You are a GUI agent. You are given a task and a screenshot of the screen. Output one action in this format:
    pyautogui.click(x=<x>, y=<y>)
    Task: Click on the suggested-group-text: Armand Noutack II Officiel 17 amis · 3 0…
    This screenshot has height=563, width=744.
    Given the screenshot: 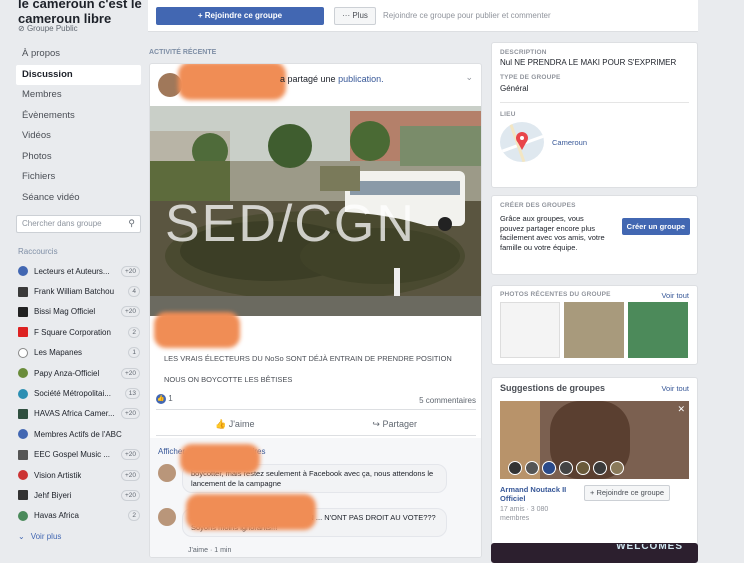 What is the action you would take?
    pyautogui.click(x=539, y=504)
    